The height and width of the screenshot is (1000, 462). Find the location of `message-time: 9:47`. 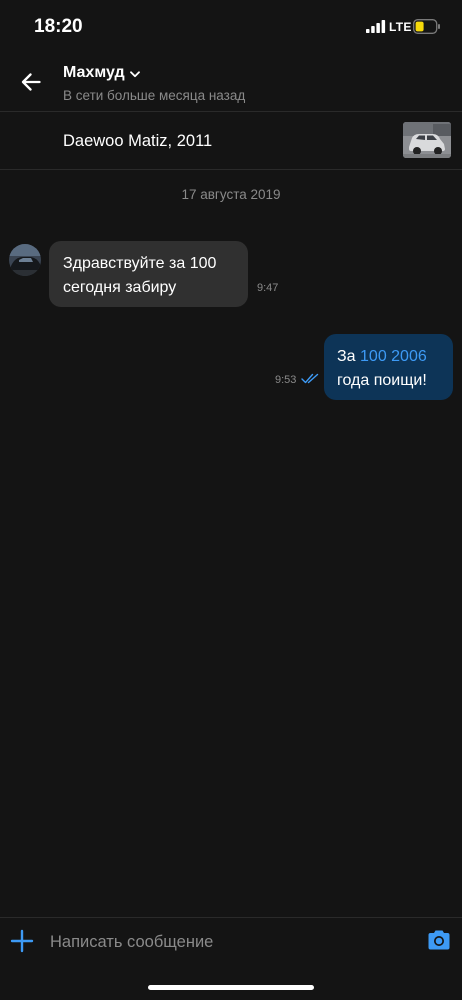

message-time: 9:47 is located at coordinates (268, 288).